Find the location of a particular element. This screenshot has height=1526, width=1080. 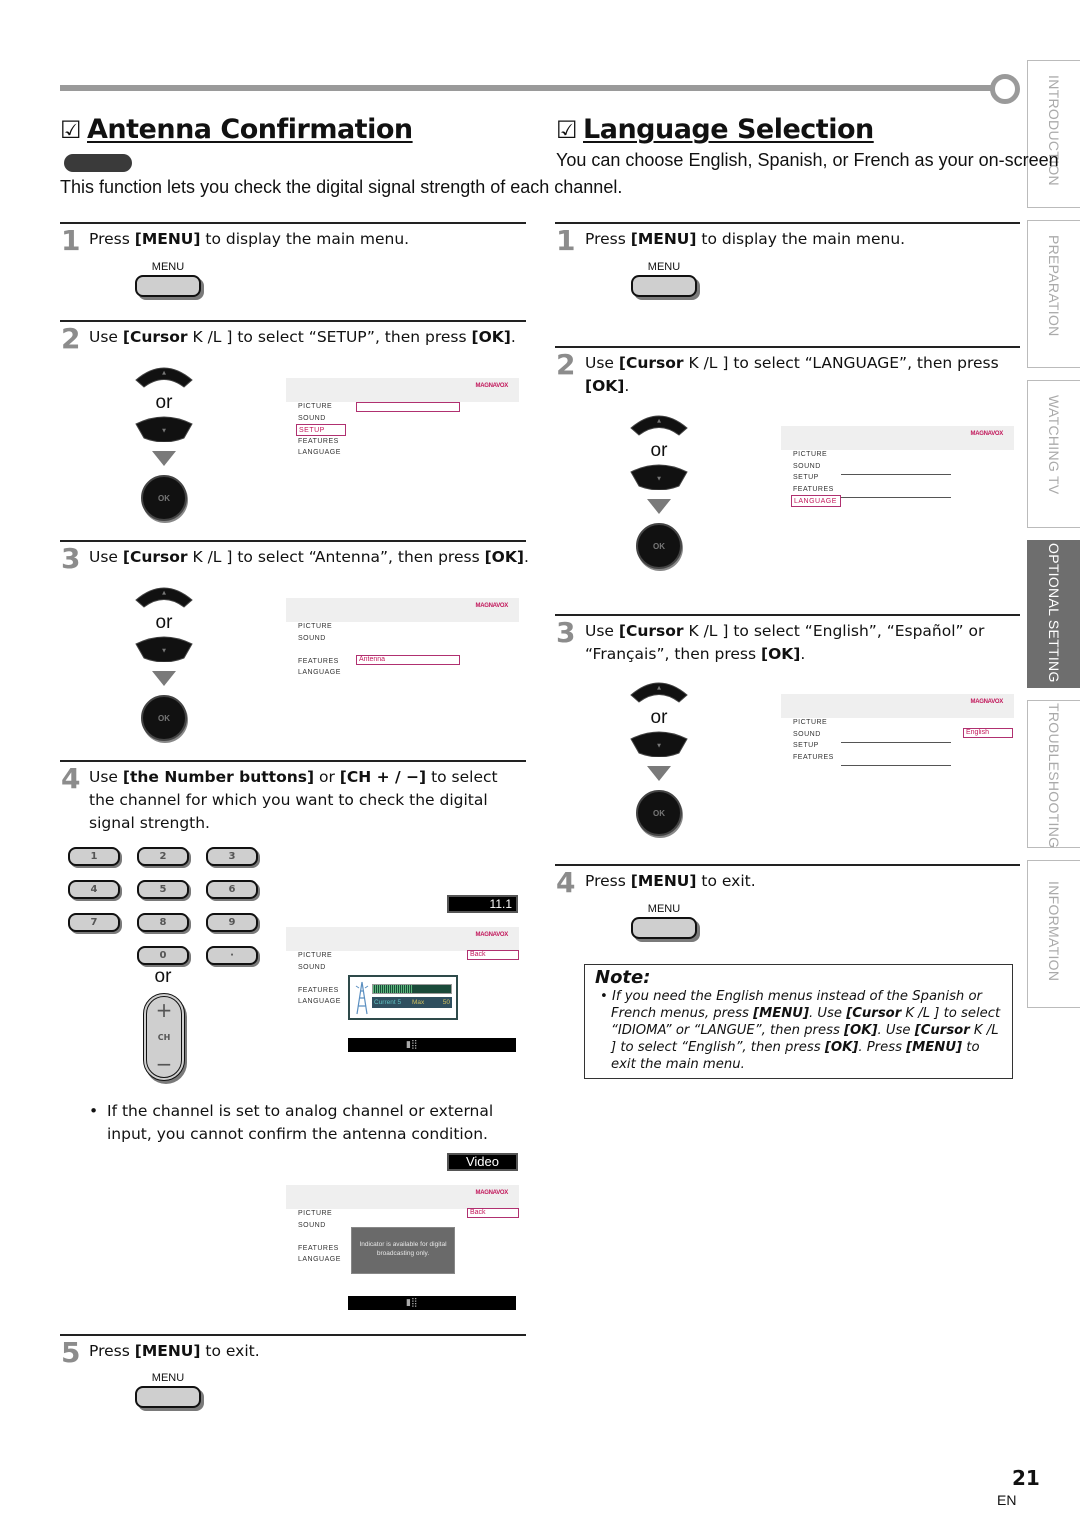

number-button-6: 6 is located at coordinates (232, 889).